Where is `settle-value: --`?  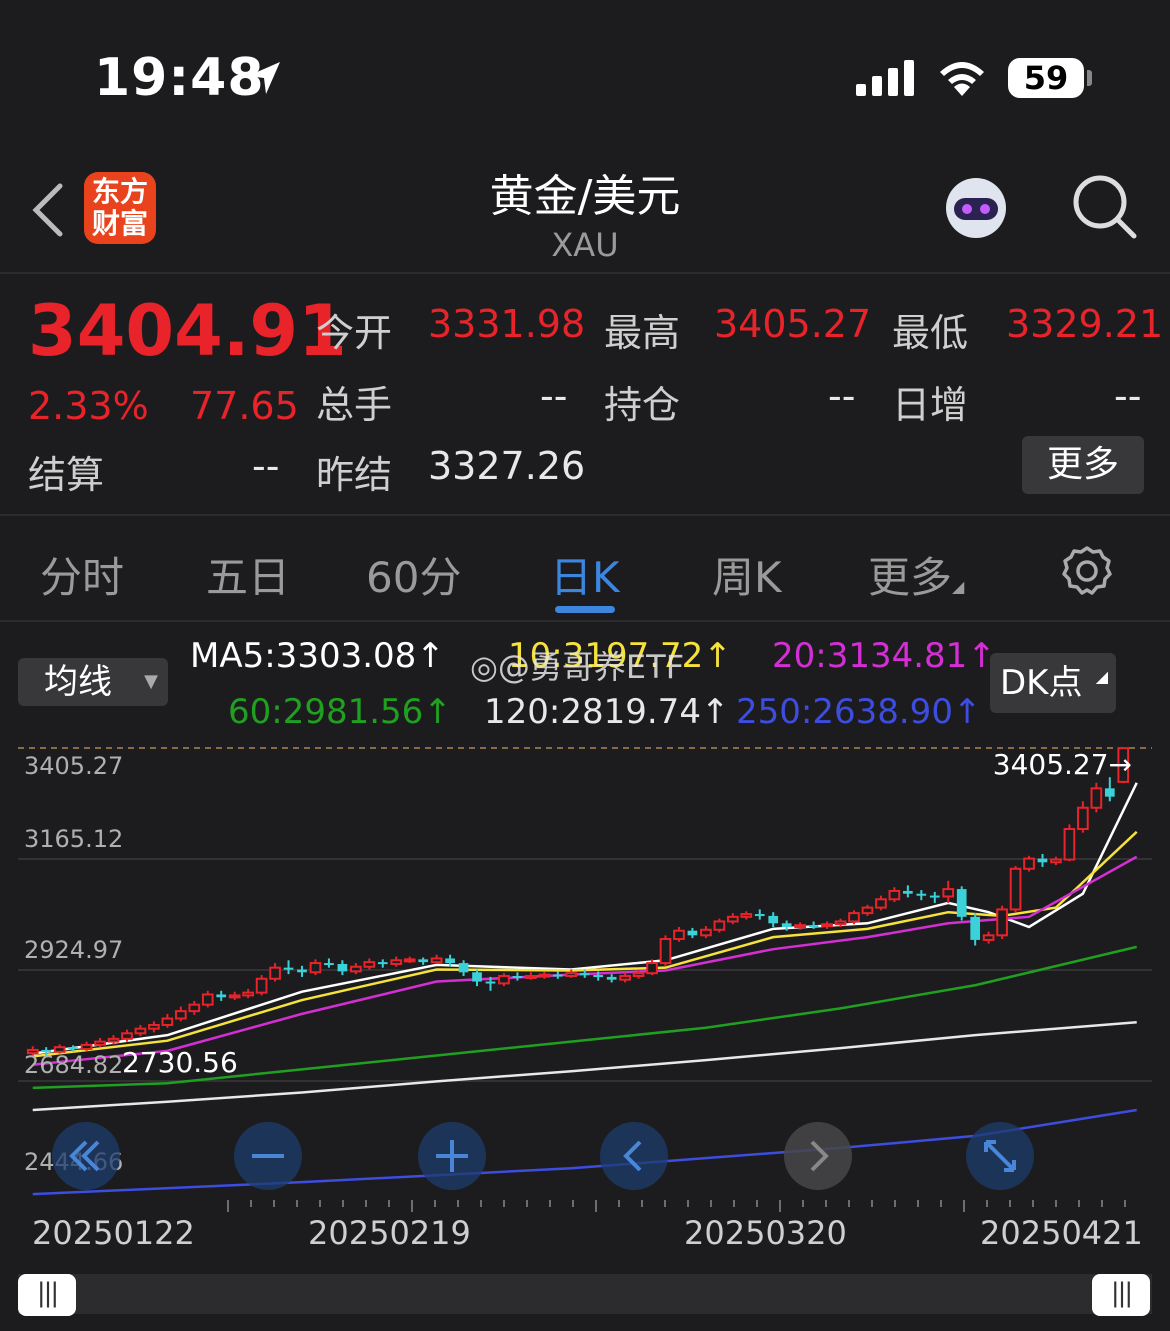
settle-value: -- is located at coordinates (266, 466).